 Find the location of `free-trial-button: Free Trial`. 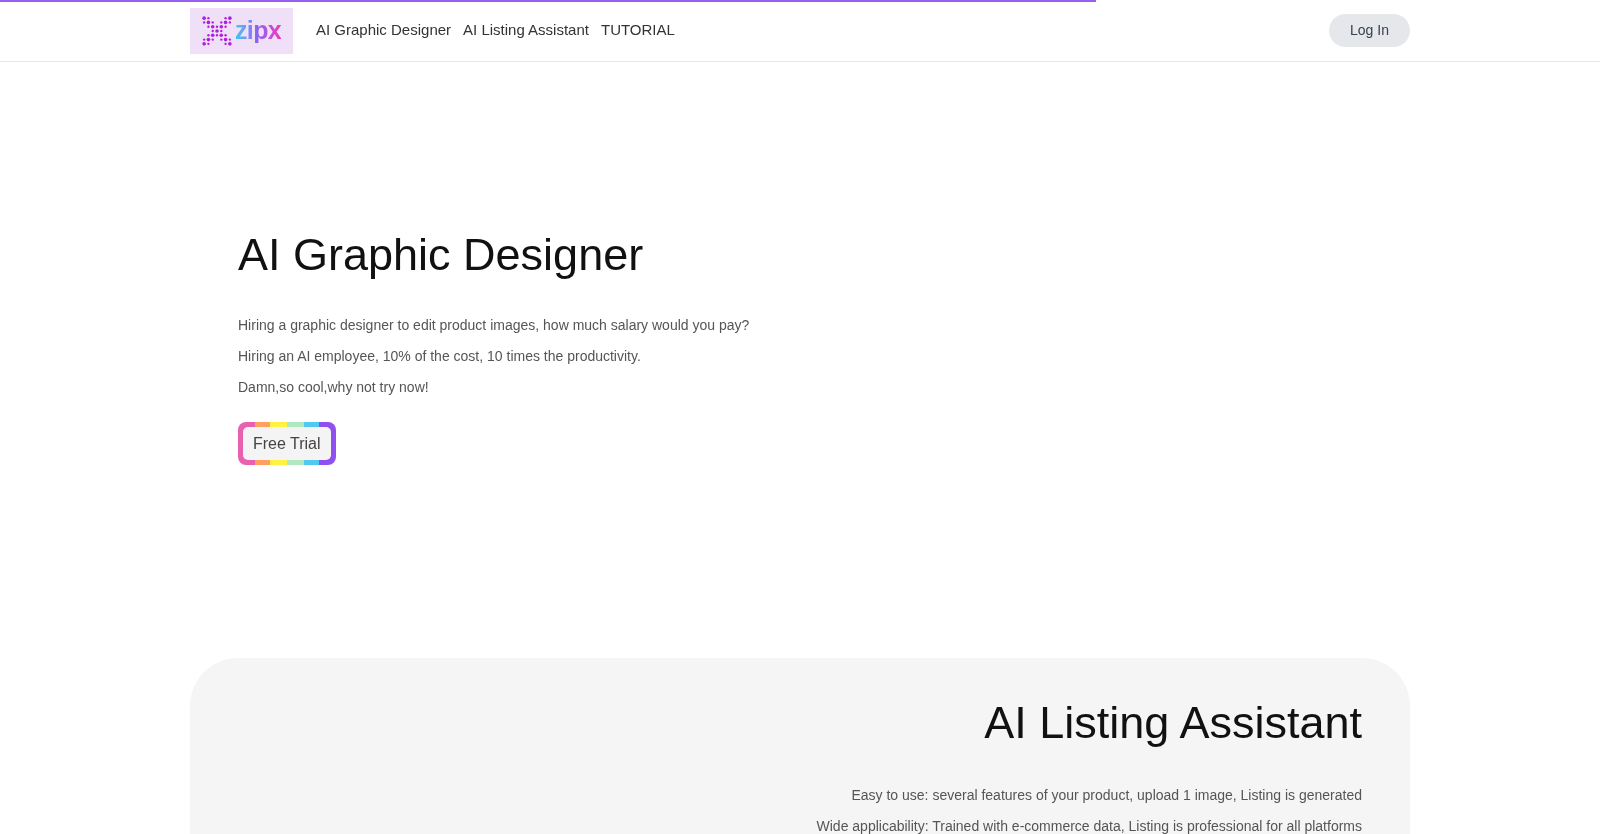

free-trial-button: Free Trial is located at coordinates (287, 443).